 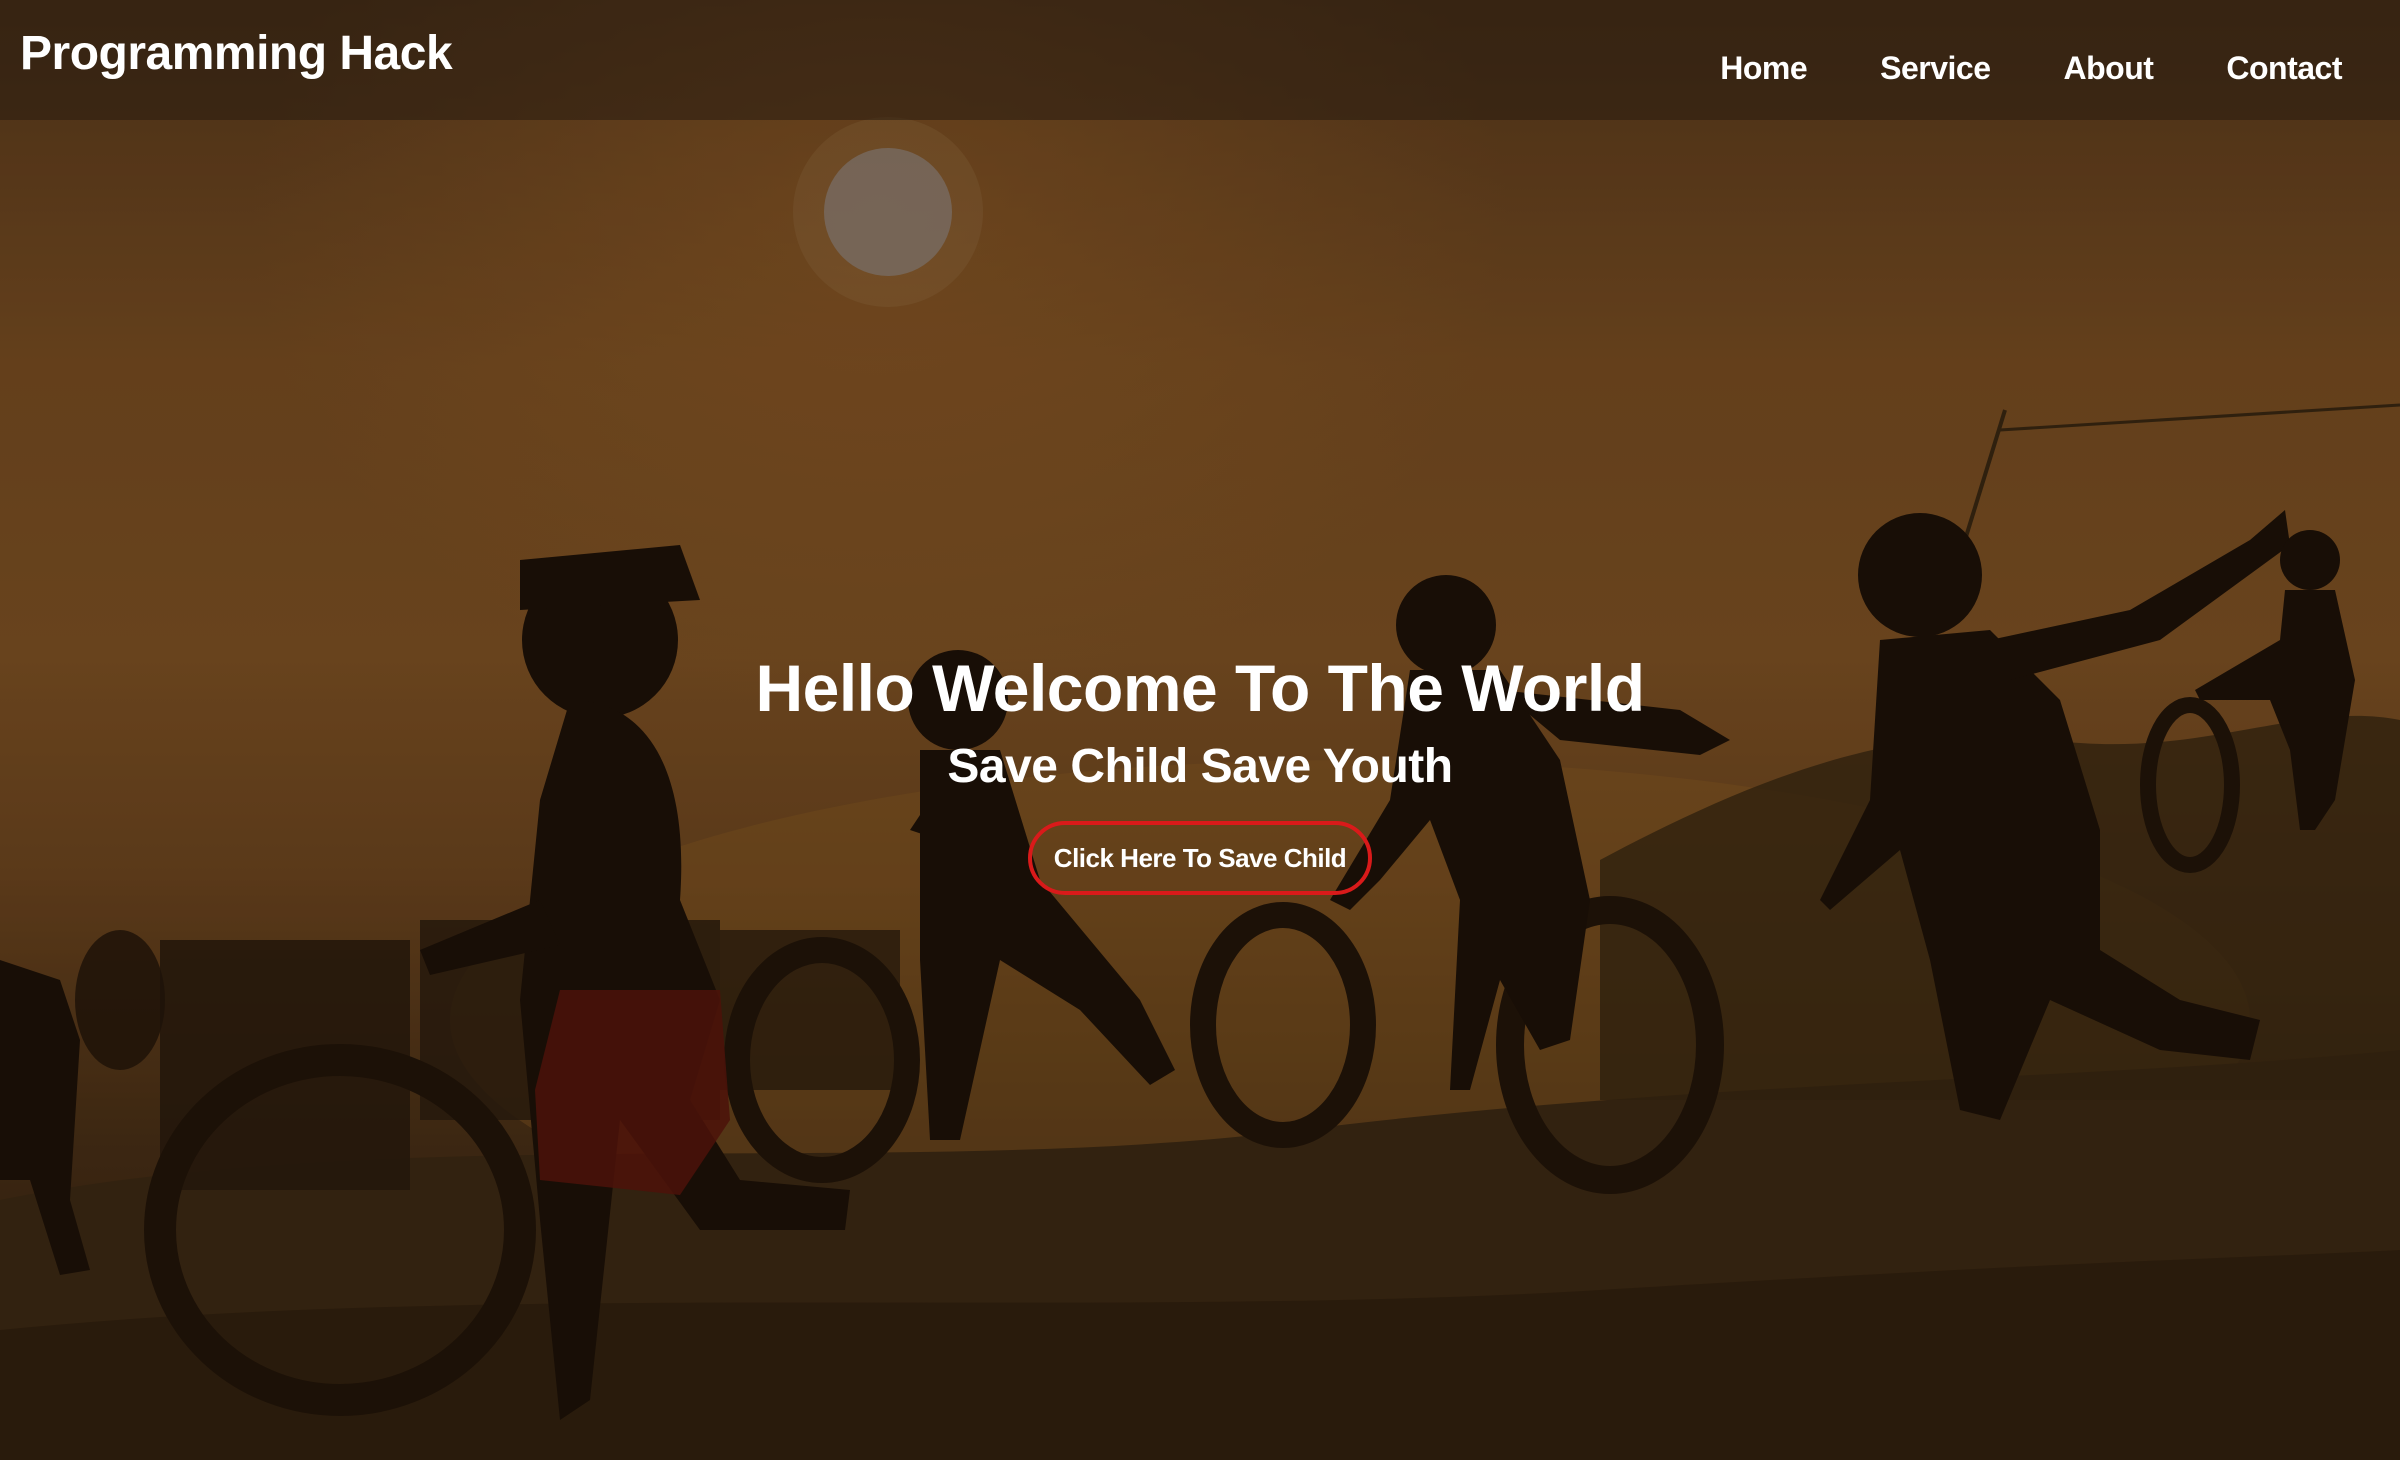 I want to click on save-child-button: Click Here To Save Child, so click(x=1200, y=858).